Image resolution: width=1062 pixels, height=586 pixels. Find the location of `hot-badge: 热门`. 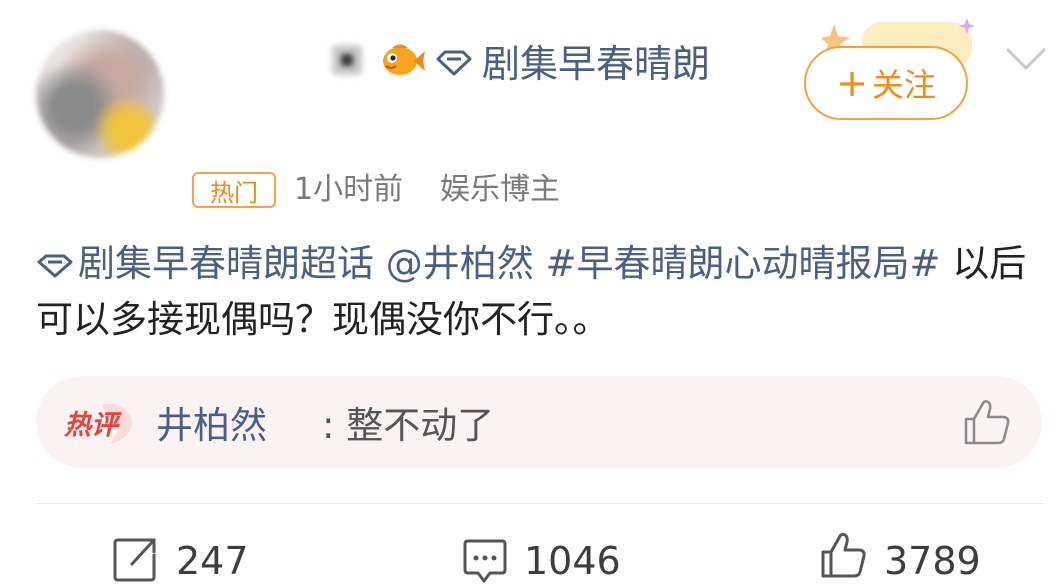

hot-badge: 热门 is located at coordinates (234, 190).